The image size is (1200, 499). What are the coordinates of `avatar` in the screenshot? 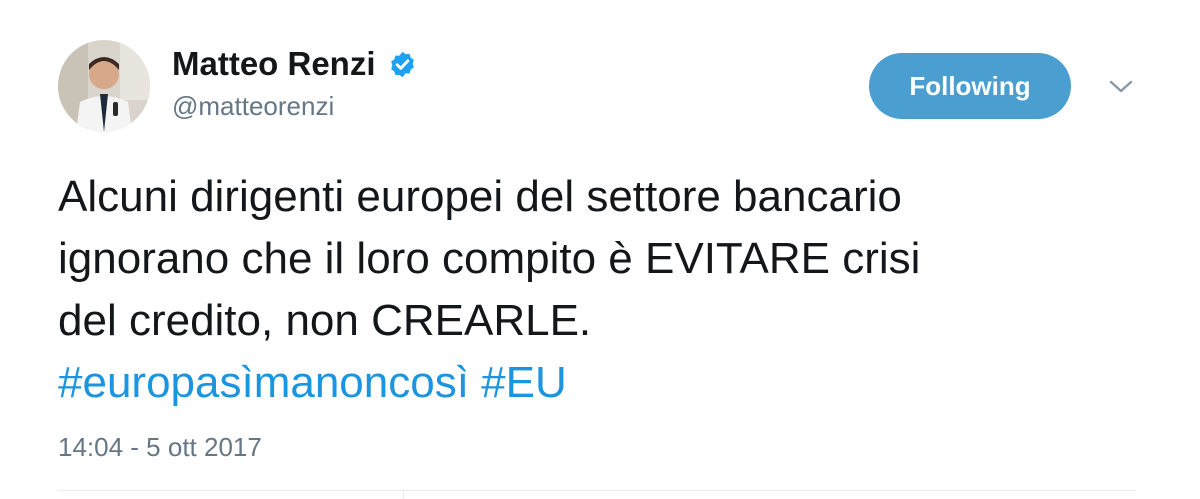 It's located at (104, 86).